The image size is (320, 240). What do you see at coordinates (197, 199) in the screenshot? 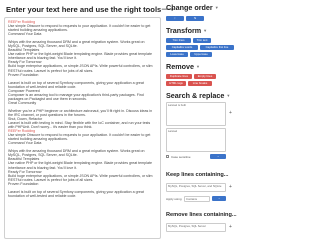
I see `apply-using-select: Contains` at bounding box center [197, 199].